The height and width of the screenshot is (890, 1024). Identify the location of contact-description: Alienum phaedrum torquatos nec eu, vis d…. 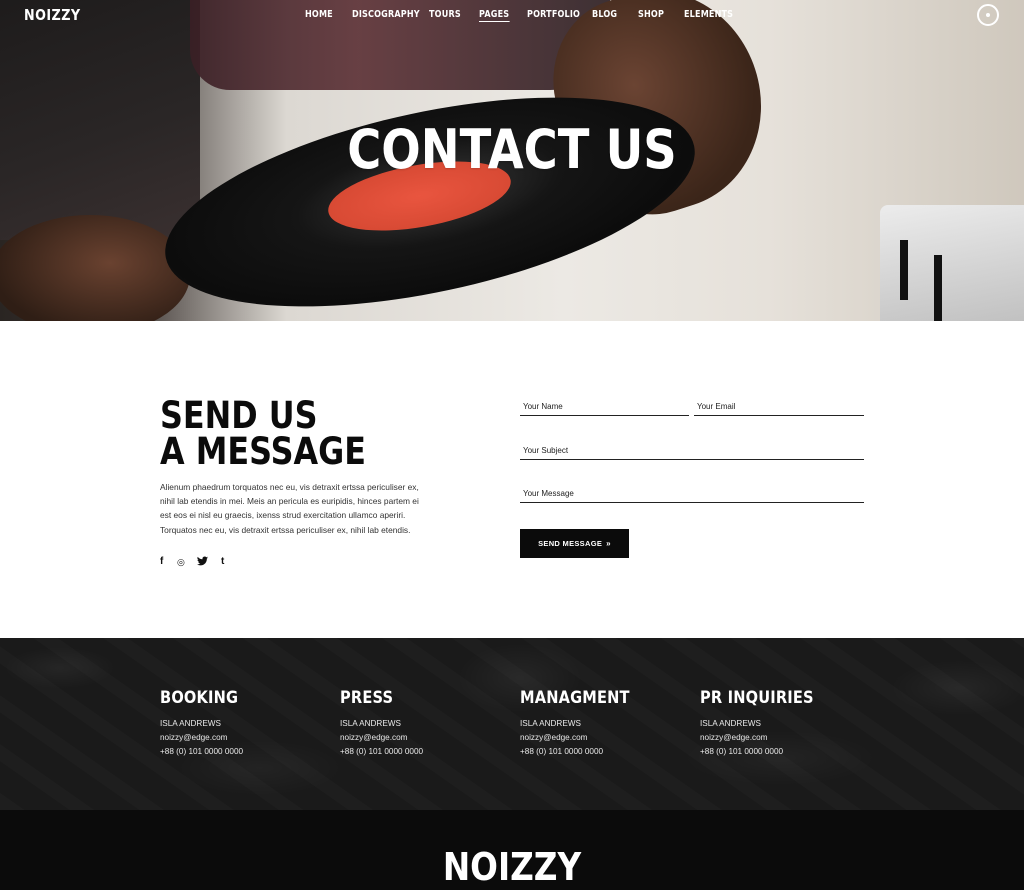
(289, 508).